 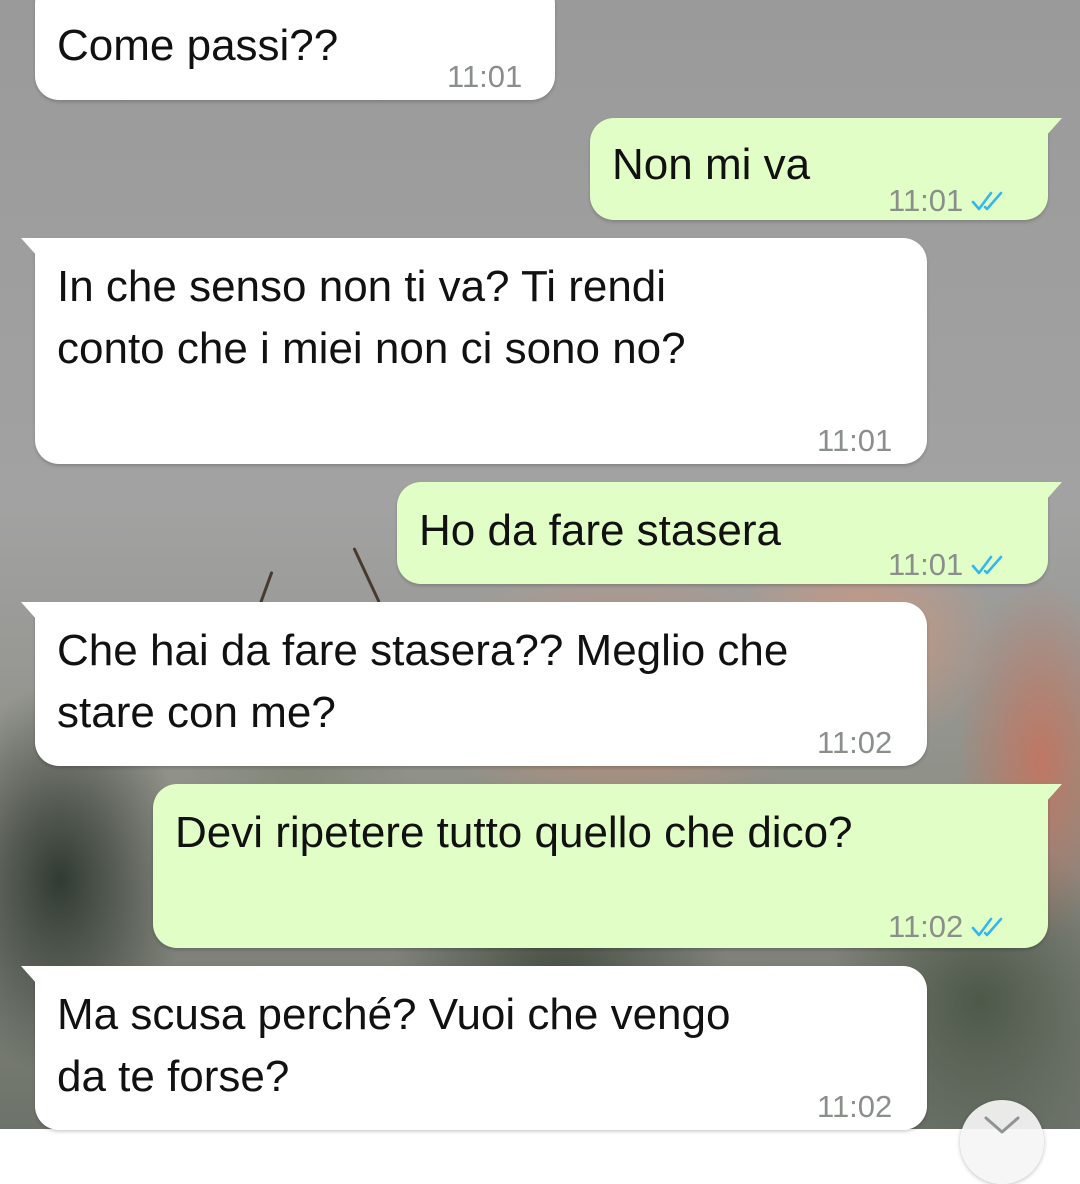 What do you see at coordinates (1002, 1125) in the screenshot?
I see `chevron-down-icon` at bounding box center [1002, 1125].